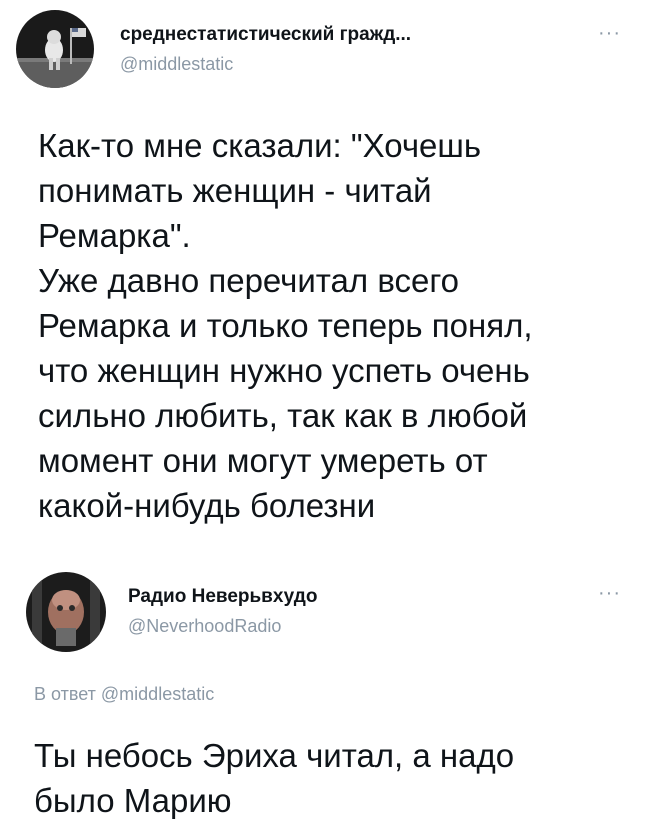 This screenshot has width=660, height=838. What do you see at coordinates (176, 64) in the screenshot?
I see `handle: @middlestatic` at bounding box center [176, 64].